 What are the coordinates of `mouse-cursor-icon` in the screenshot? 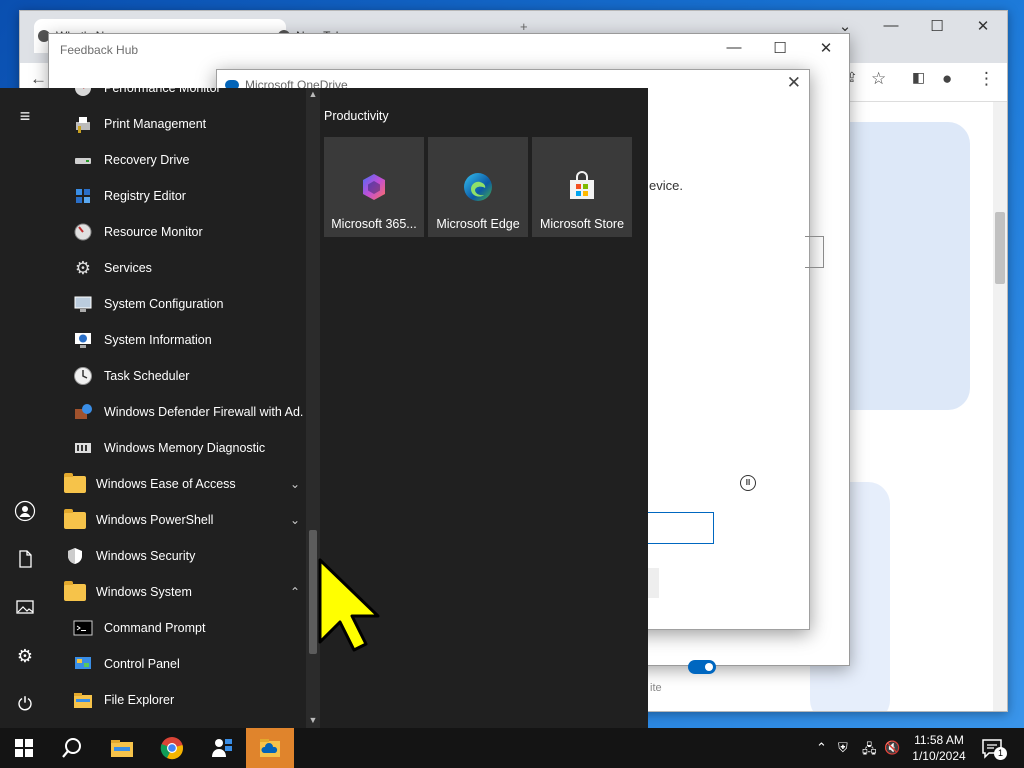 It's located at (349, 605).